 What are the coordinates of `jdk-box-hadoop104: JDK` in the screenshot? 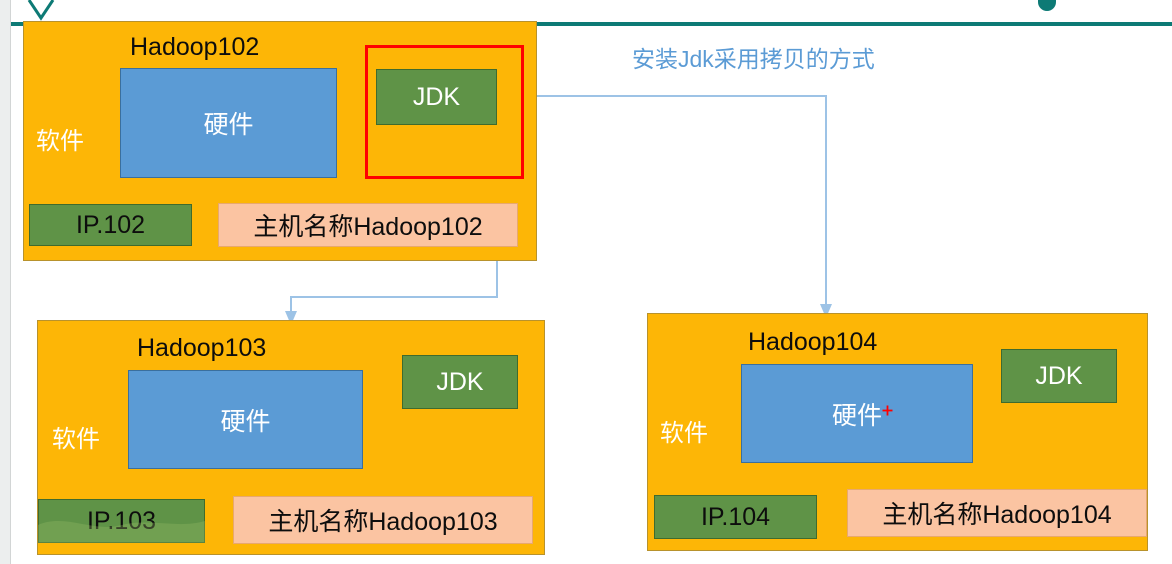 It's located at (1059, 376).